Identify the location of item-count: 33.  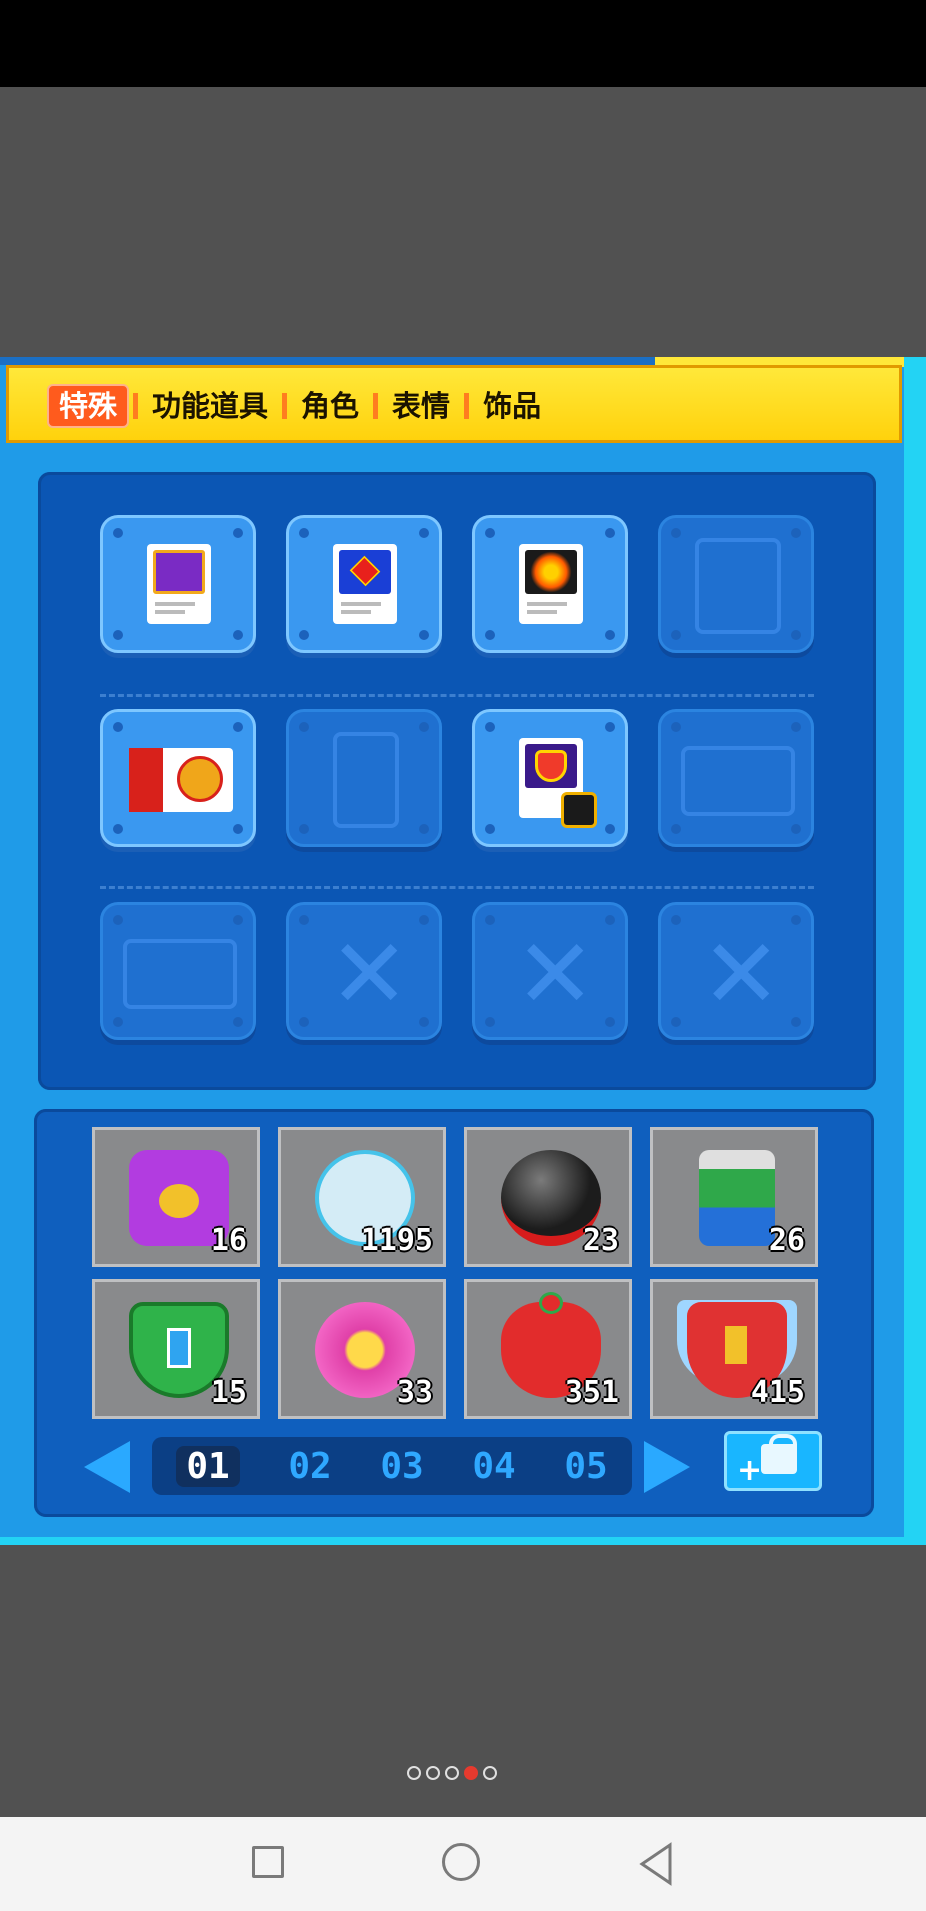
(414, 1392).